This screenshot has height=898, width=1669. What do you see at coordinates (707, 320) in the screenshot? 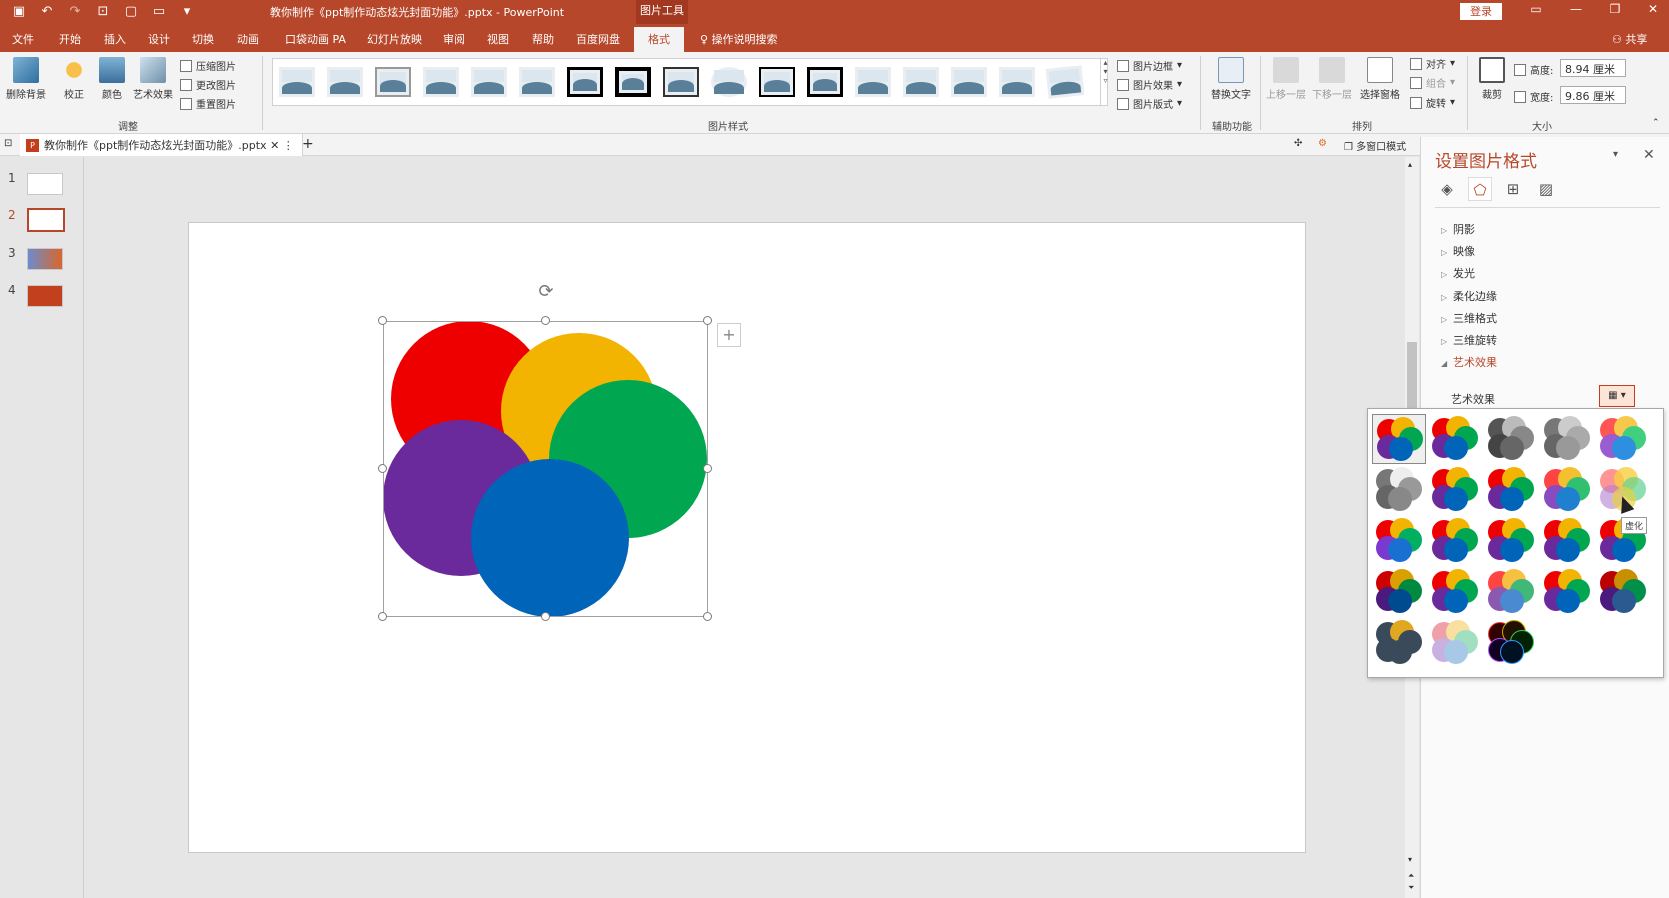
I see `resize-handle-ne` at bounding box center [707, 320].